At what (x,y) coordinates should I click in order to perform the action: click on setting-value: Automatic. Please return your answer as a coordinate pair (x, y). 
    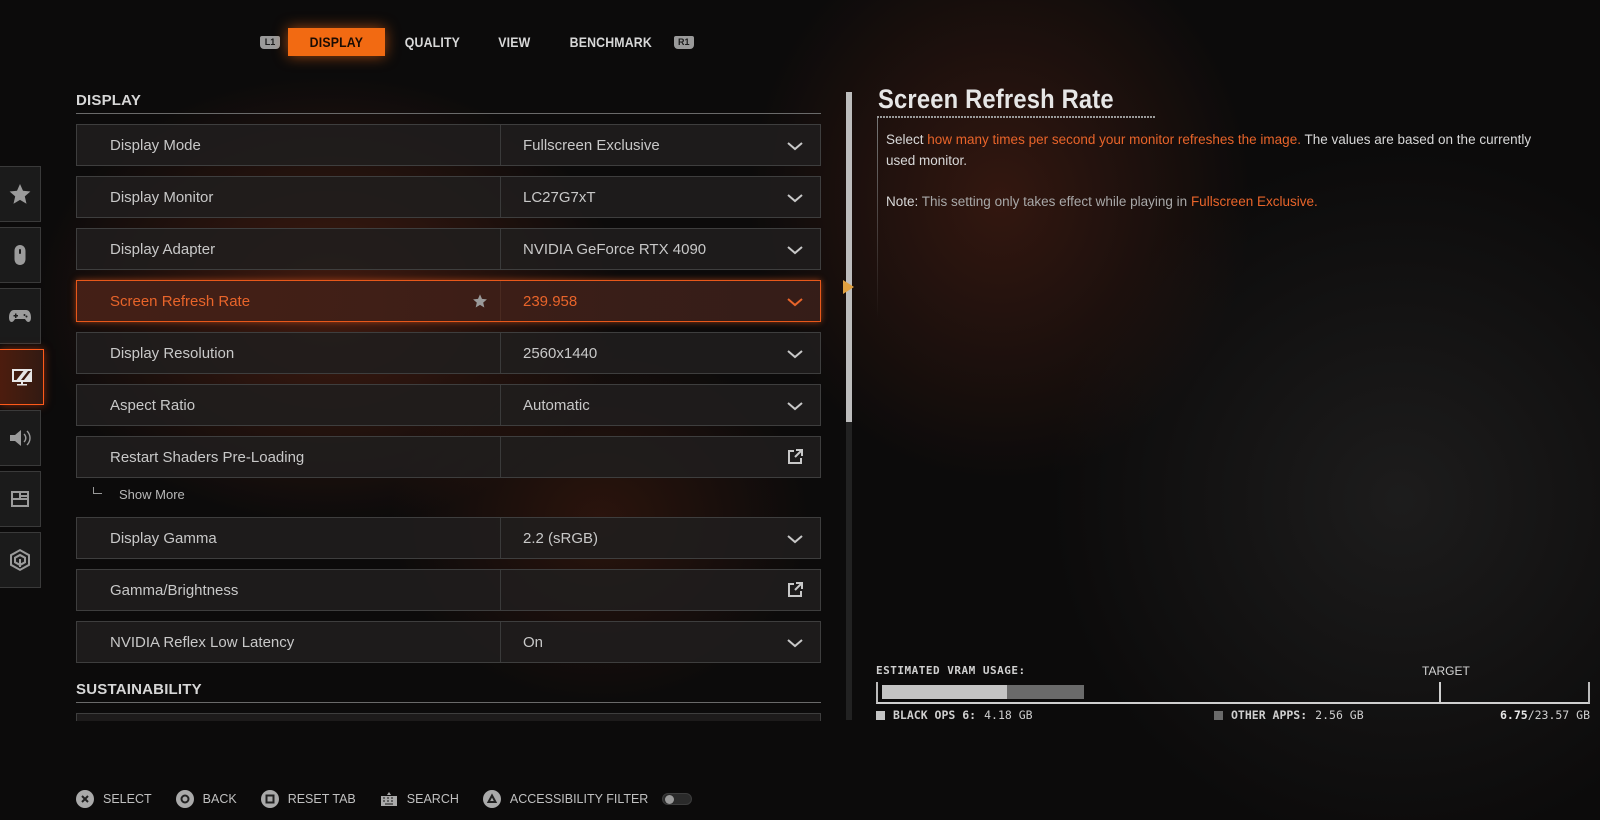
    Looking at the image, I should click on (556, 405).